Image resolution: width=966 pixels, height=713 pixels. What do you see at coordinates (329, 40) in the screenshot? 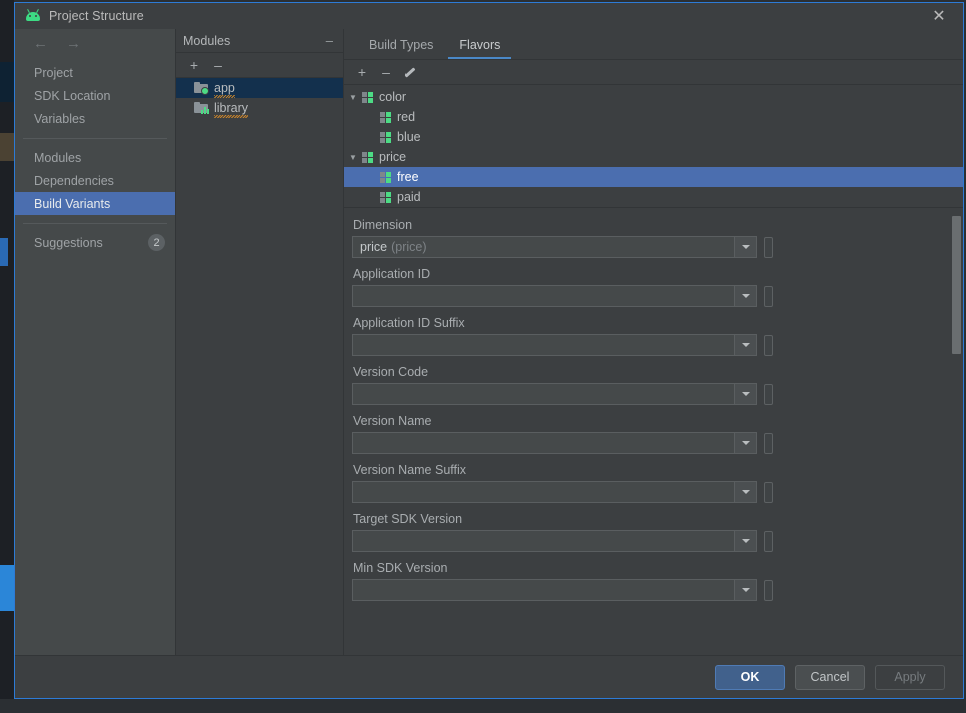
I see `collapse-panel-icon: –` at bounding box center [329, 40].